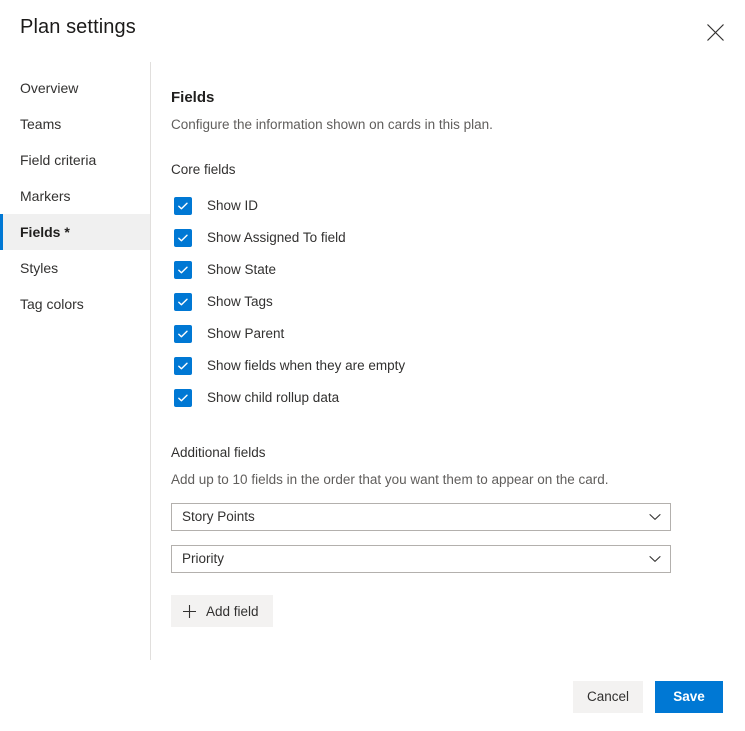  I want to click on checkbox-label: Show Tags, so click(240, 301).